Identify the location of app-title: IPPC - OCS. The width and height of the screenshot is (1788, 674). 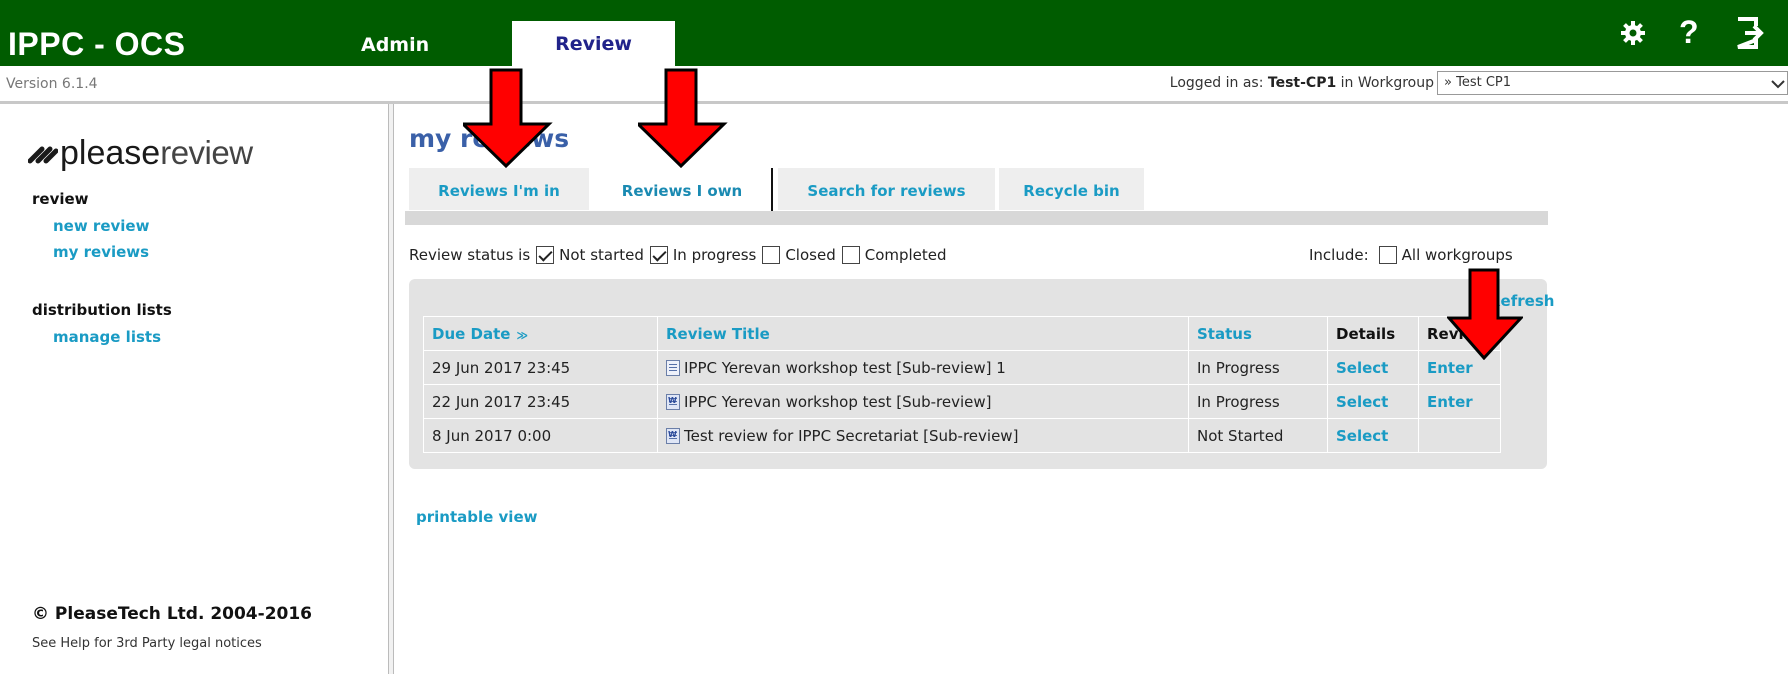
(97, 44).